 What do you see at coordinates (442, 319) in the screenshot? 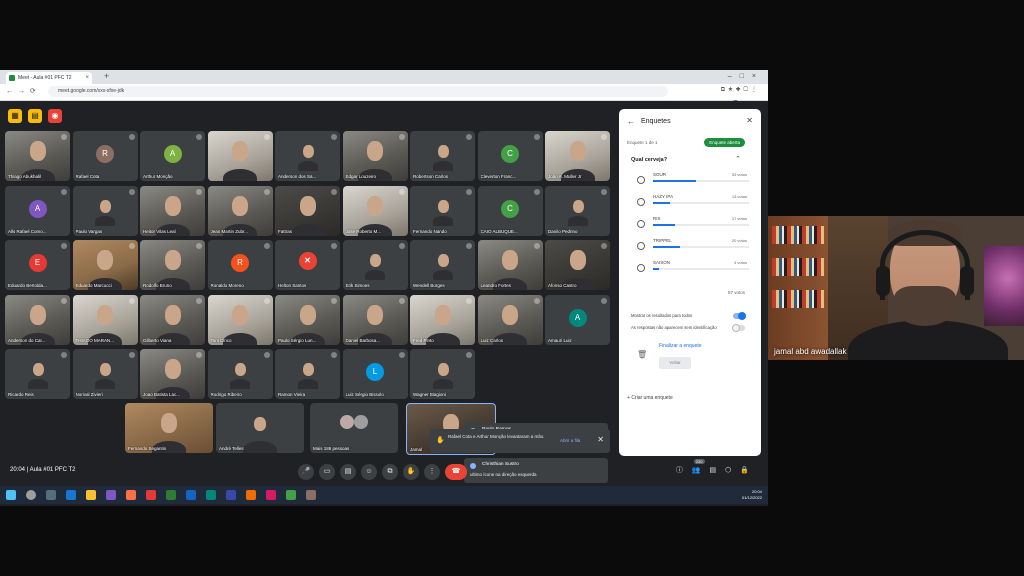
I see `participant-tile: Fred Pinto` at bounding box center [442, 319].